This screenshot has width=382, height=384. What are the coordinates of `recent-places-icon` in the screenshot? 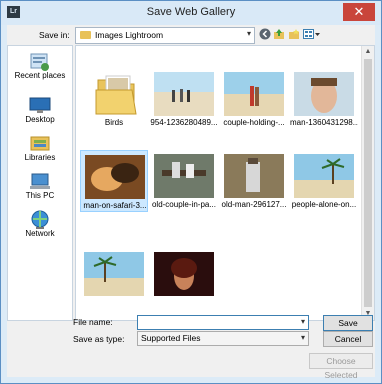 It's located at (40, 61).